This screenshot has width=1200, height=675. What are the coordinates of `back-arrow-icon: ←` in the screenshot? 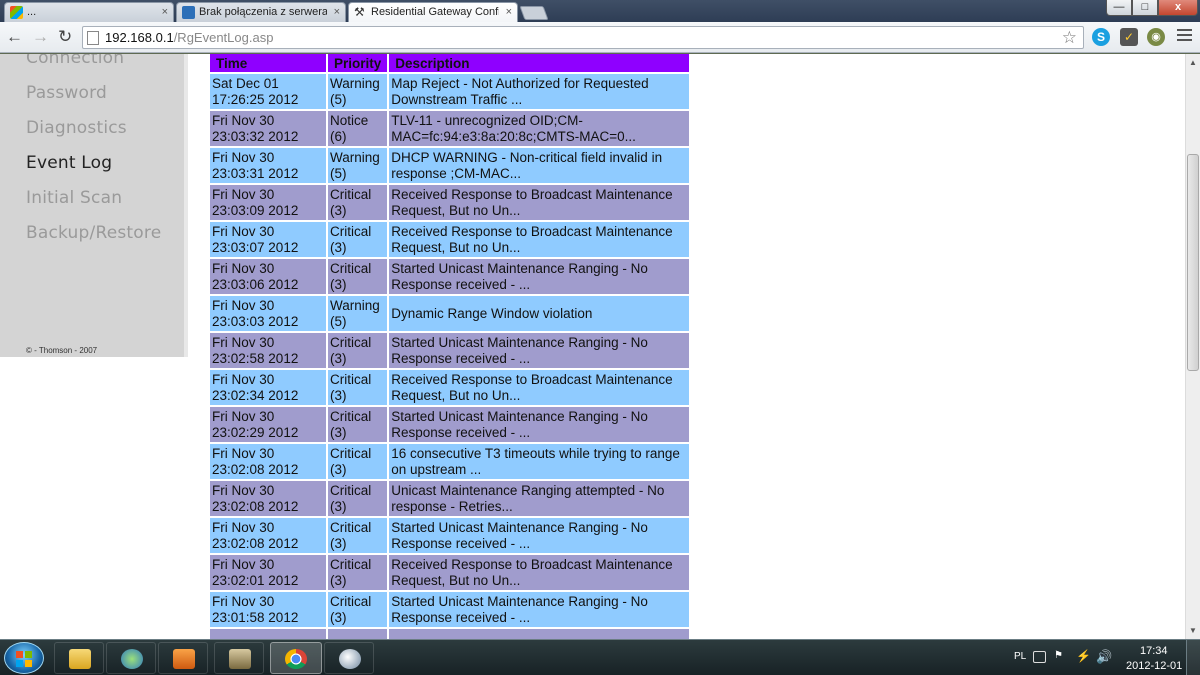 It's located at (14, 37).